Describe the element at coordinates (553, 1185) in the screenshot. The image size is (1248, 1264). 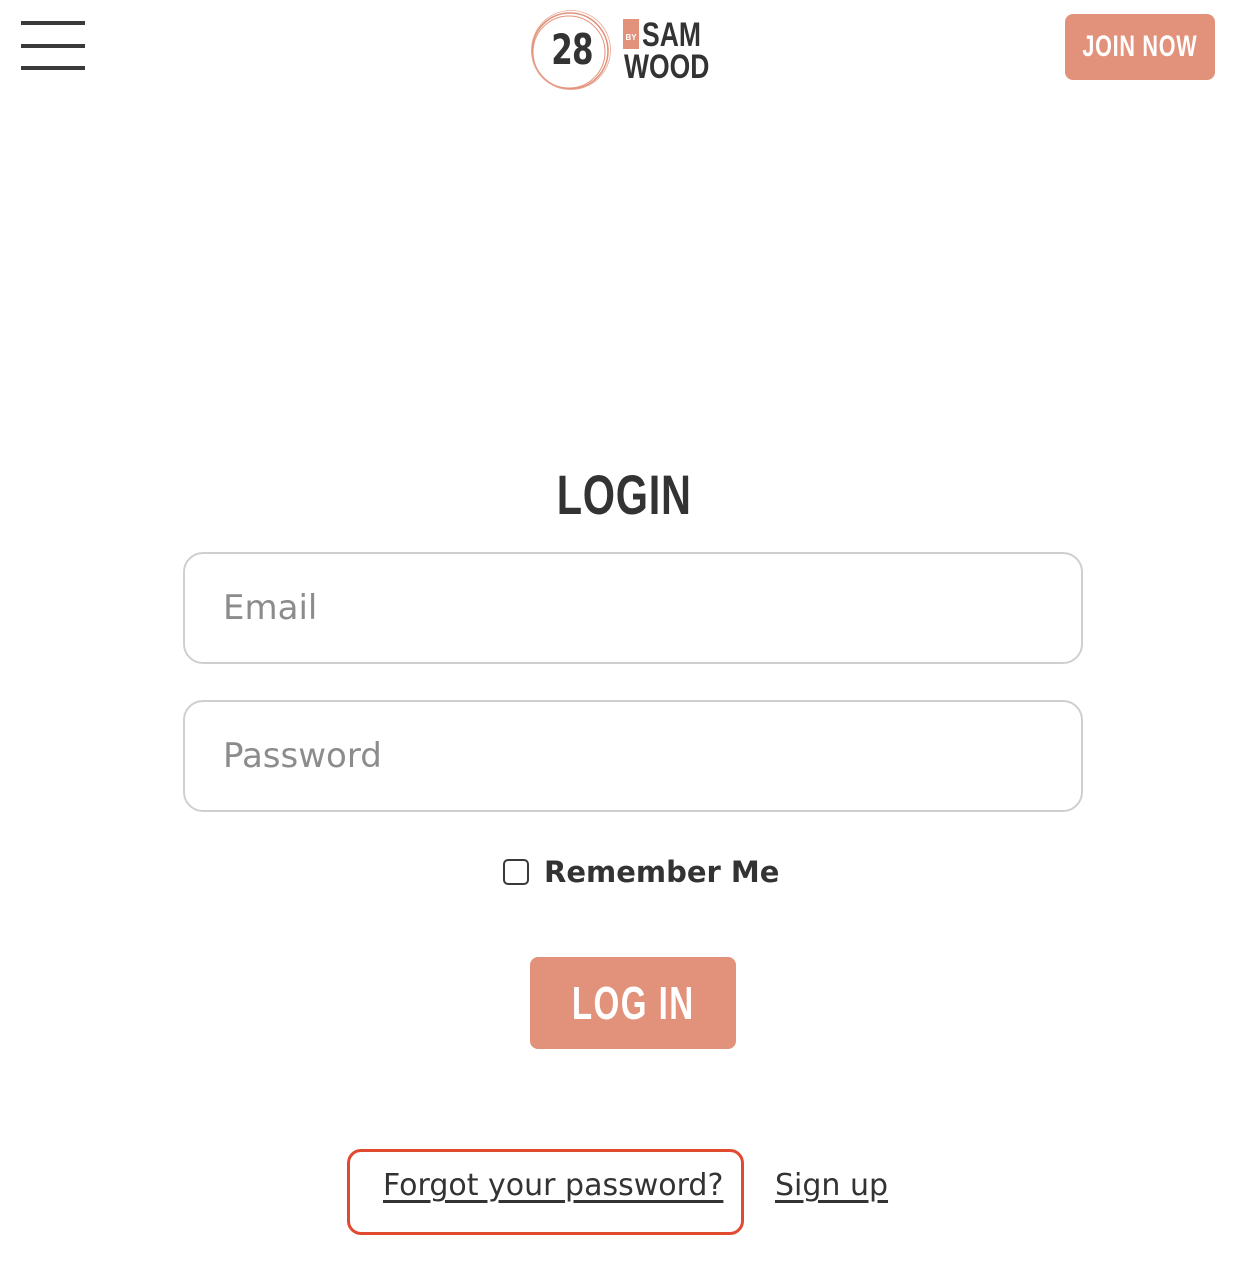
I see `forgot-password-link: Forgot your password?` at that location.